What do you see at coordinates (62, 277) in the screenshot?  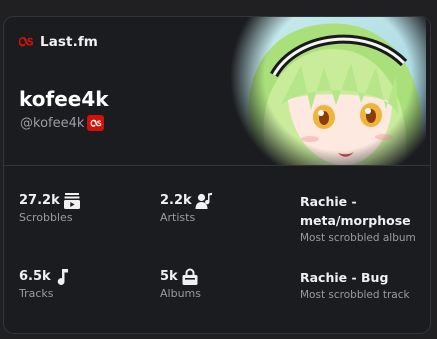 I see `music-note-icon` at bounding box center [62, 277].